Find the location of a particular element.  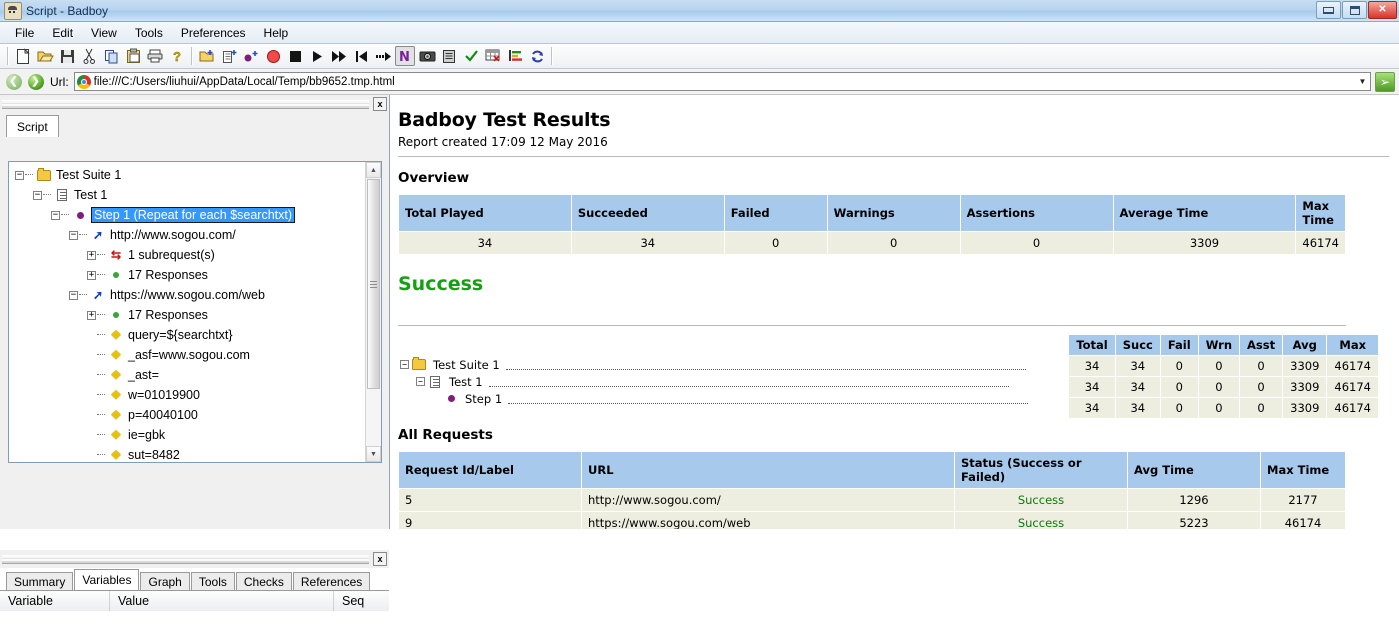

scroll-down-button: ▼ is located at coordinates (373, 454).